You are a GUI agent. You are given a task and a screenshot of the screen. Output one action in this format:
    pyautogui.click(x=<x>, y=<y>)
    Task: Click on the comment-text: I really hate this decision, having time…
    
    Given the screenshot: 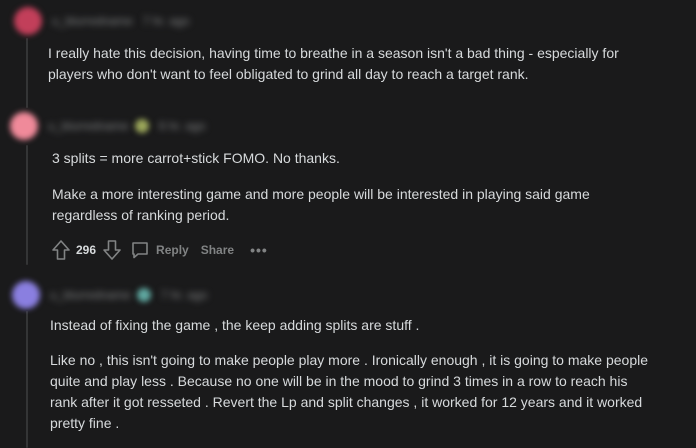 What is the action you would take?
    pyautogui.click(x=333, y=64)
    